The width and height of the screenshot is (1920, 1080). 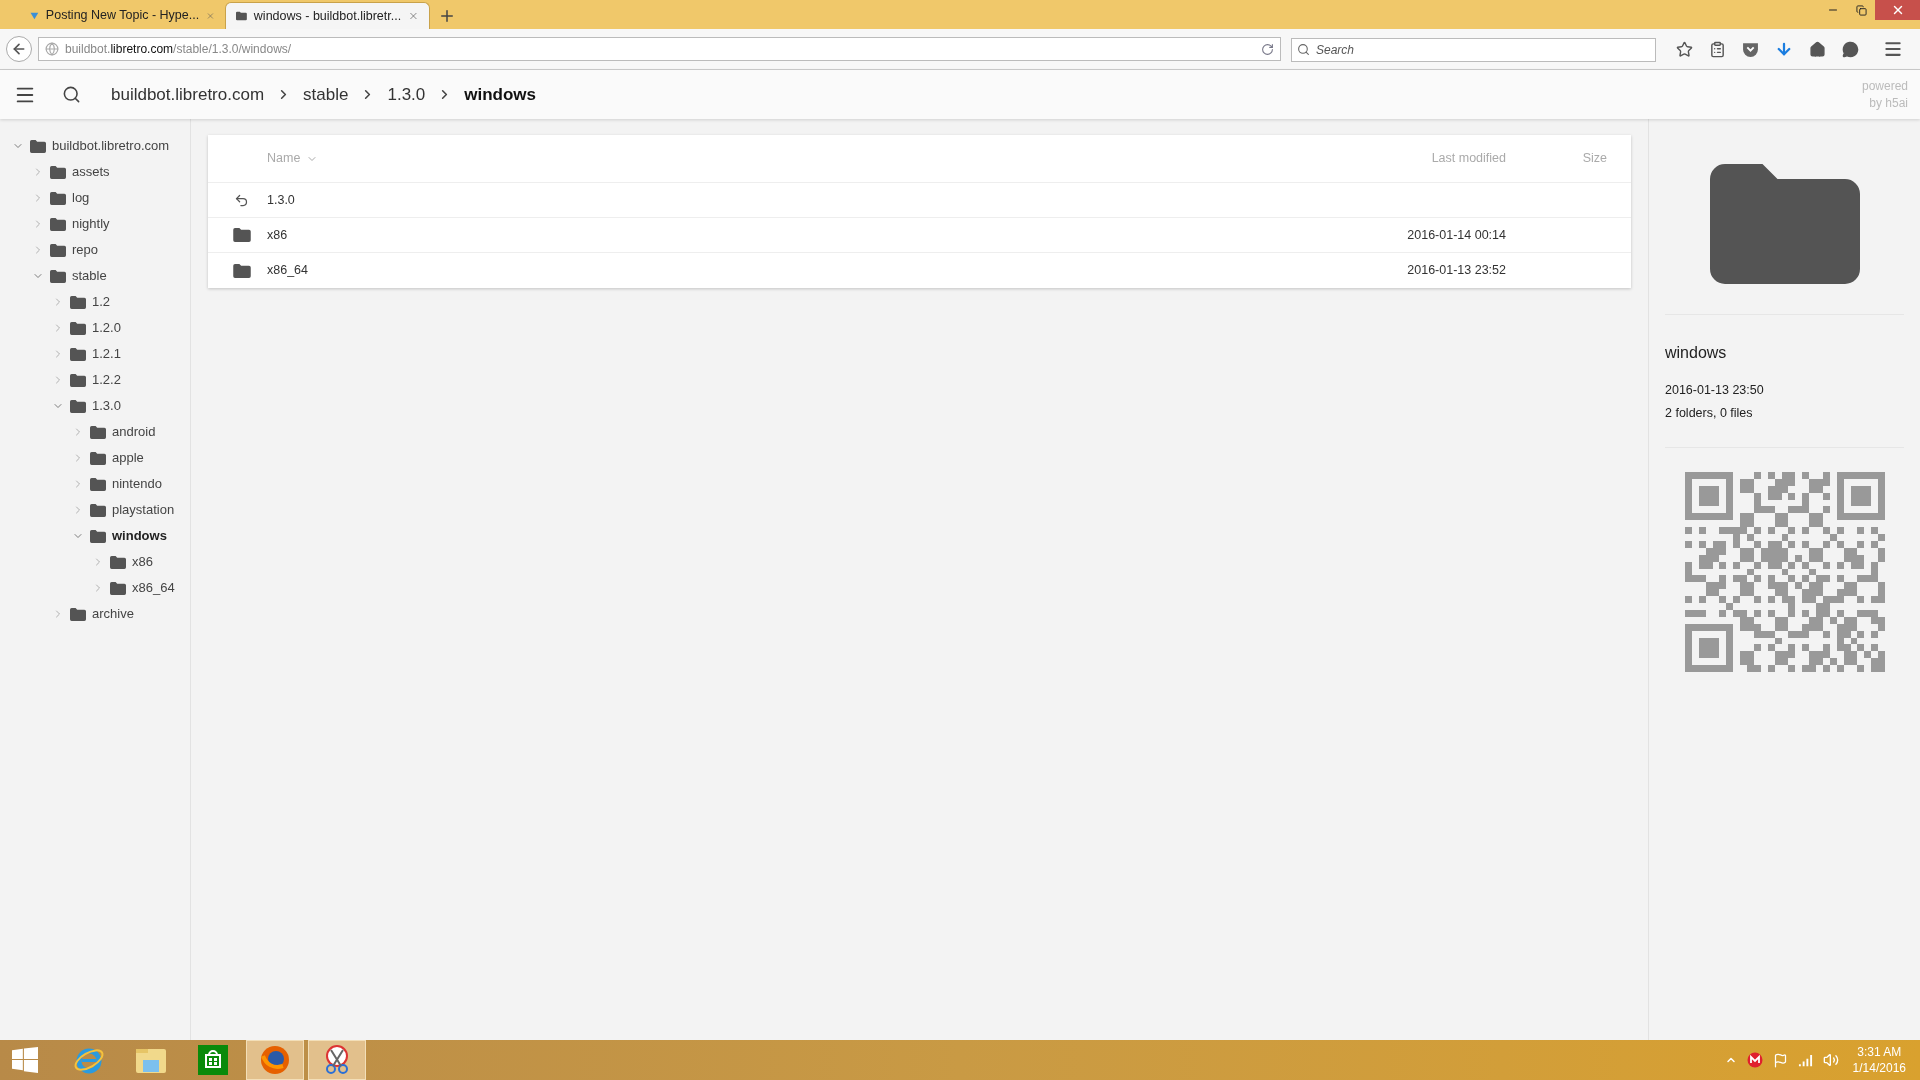 I want to click on tree-item: windows, so click(x=139, y=536).